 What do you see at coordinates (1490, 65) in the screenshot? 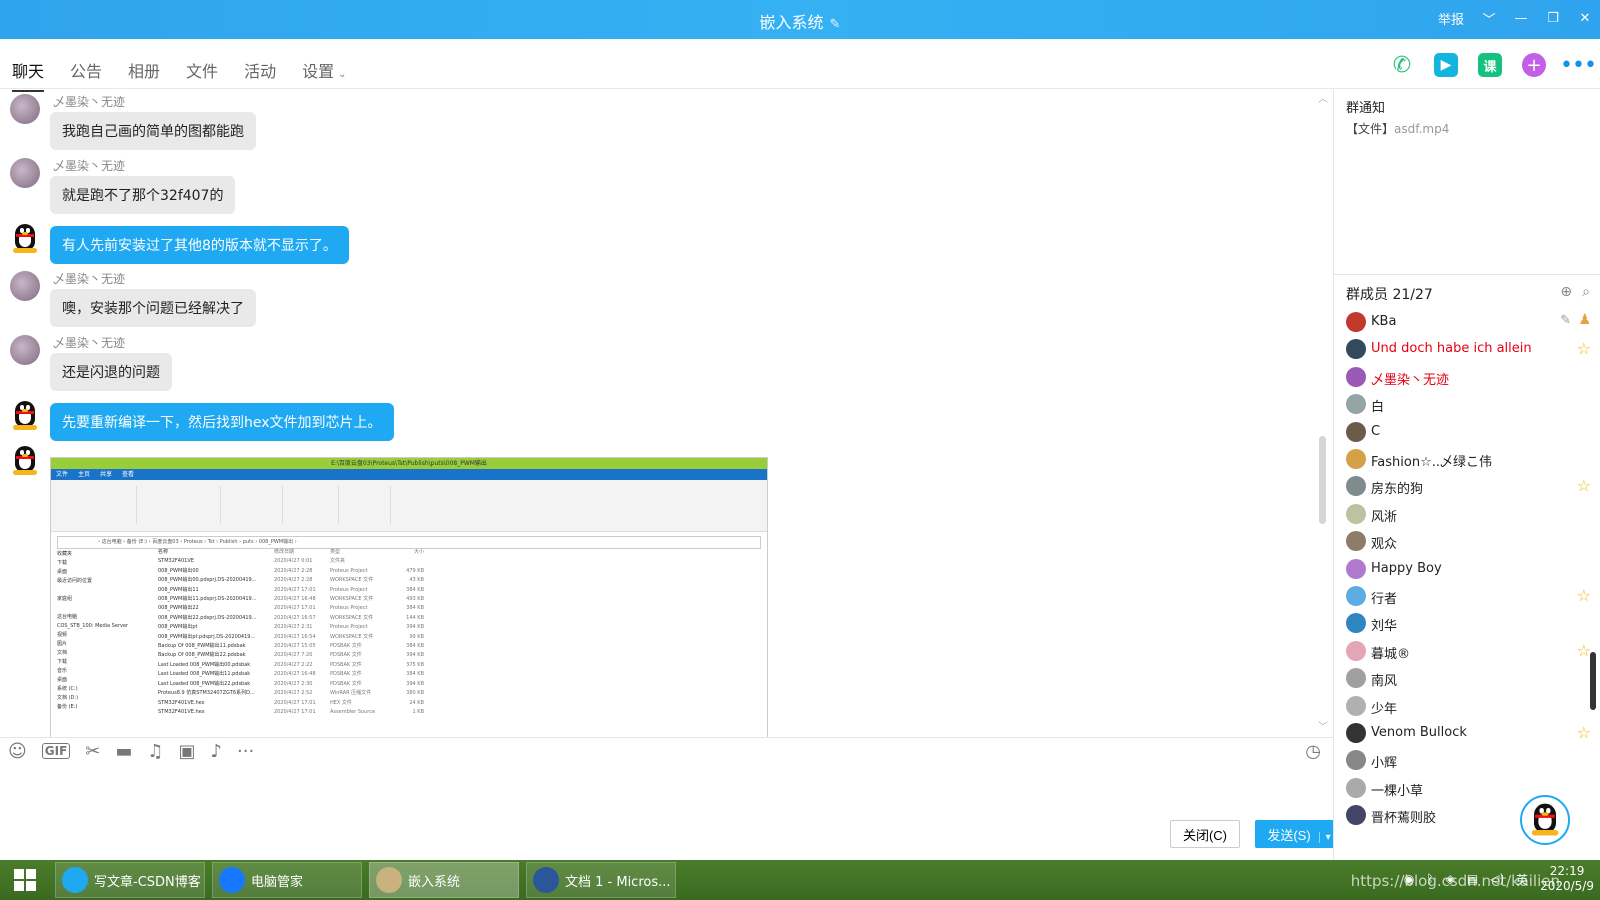
I see `course-icon: 课` at bounding box center [1490, 65].